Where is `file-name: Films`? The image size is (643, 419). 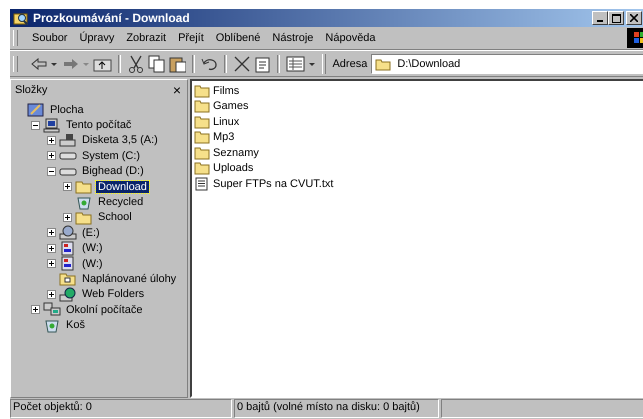 file-name: Films is located at coordinates (226, 90).